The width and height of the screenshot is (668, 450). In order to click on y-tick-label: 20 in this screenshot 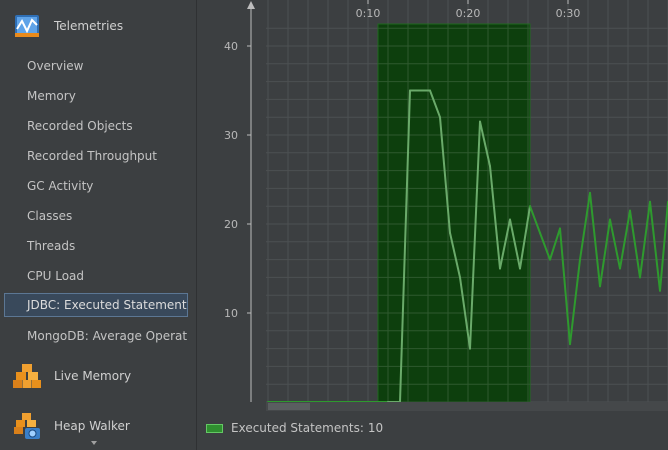, I will do `click(231, 224)`.